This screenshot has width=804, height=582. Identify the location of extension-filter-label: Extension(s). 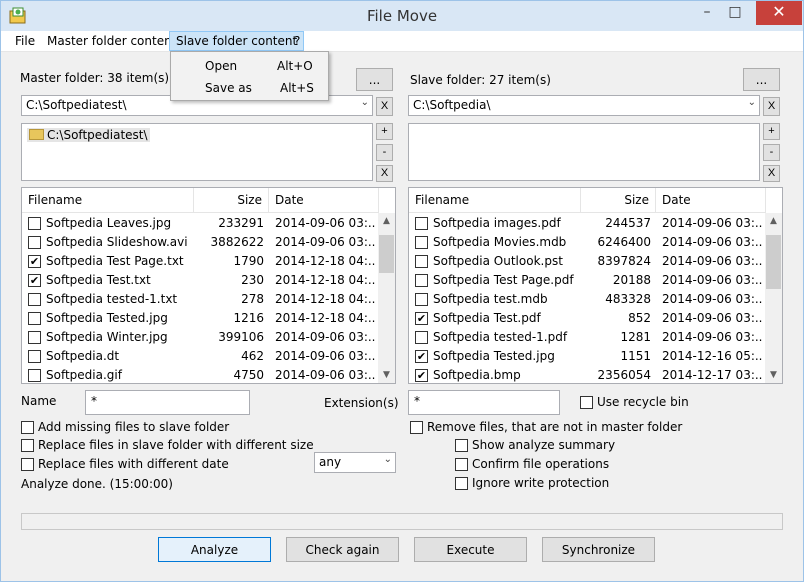
(361, 403).